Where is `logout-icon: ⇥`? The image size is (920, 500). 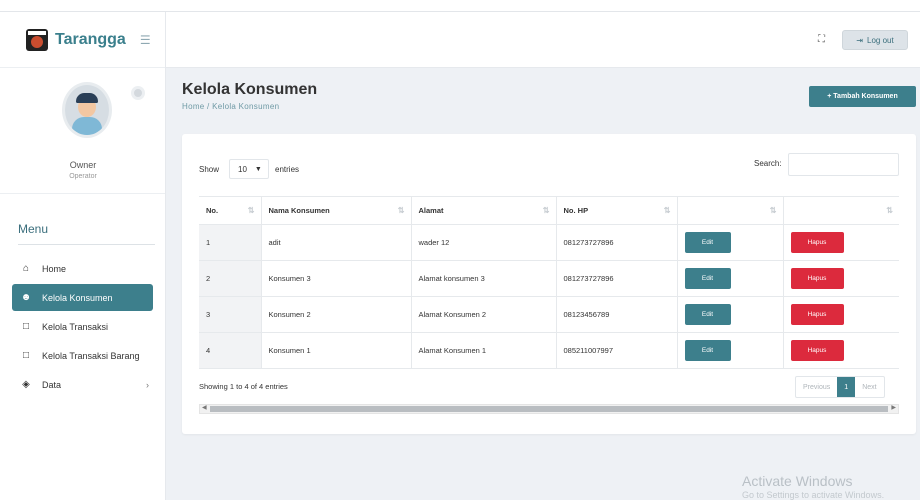 logout-icon: ⇥ is located at coordinates (859, 40).